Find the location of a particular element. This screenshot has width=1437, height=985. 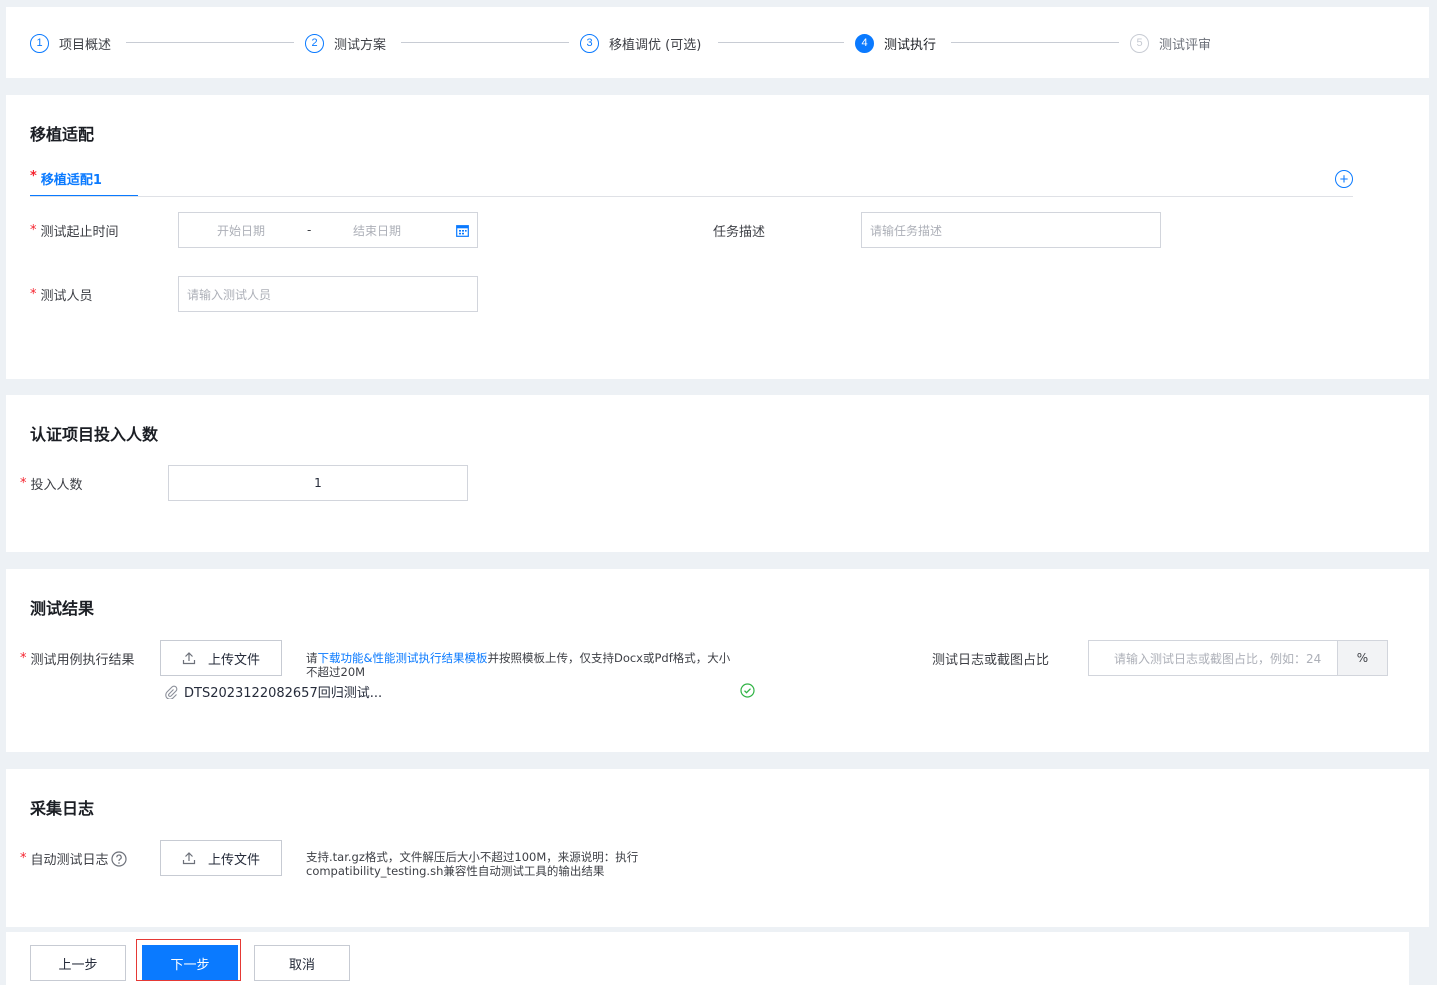

count-label: * 投入人数 is located at coordinates (51, 484).